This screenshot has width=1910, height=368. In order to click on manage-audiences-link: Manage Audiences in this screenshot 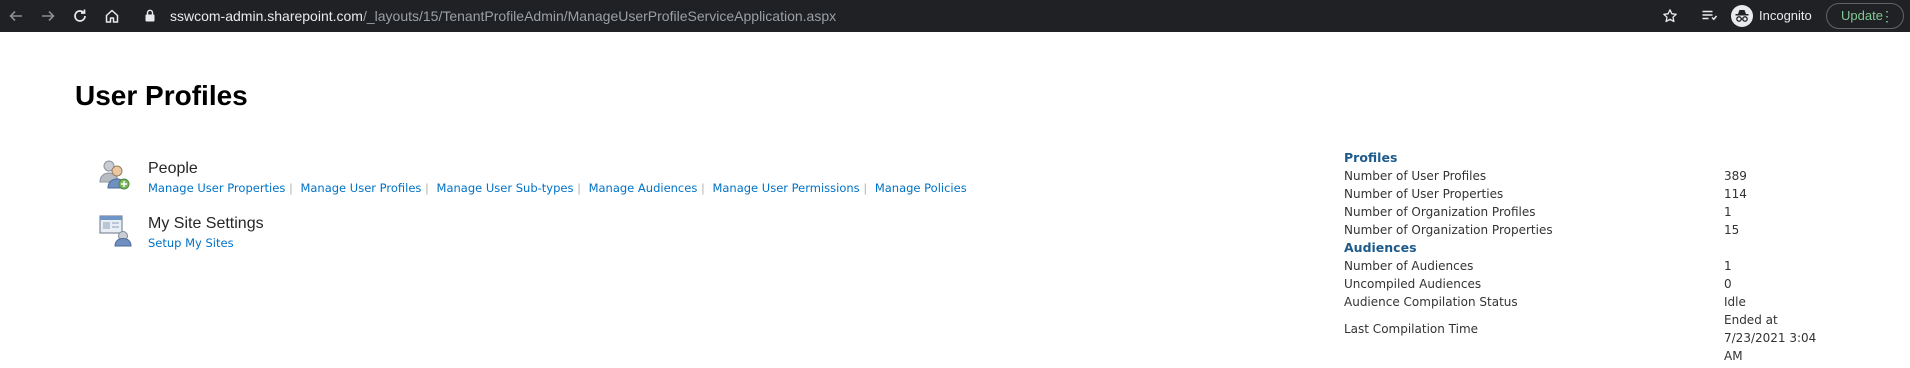, I will do `click(643, 188)`.